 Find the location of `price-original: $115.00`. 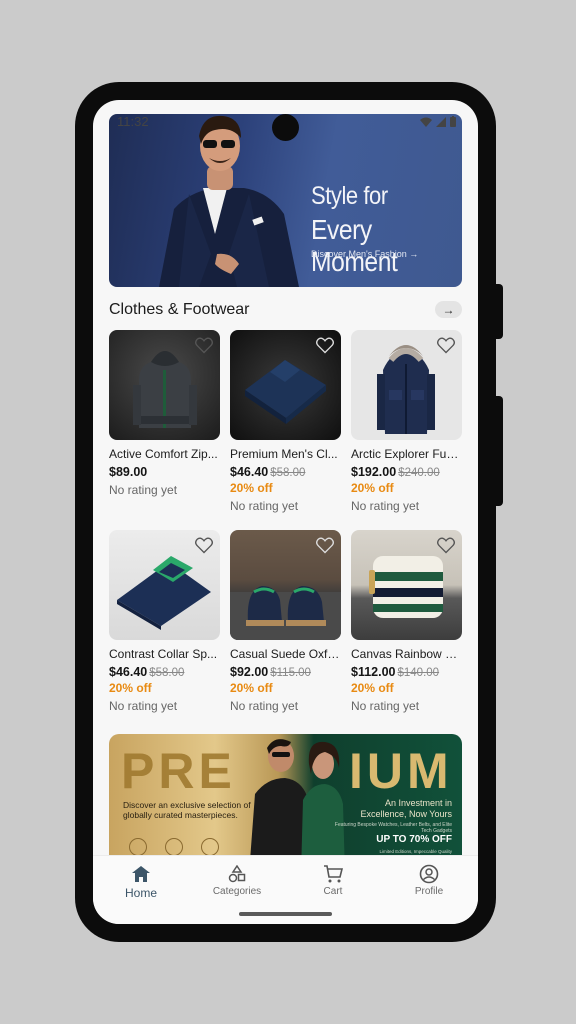

price-original: $115.00 is located at coordinates (290, 673).